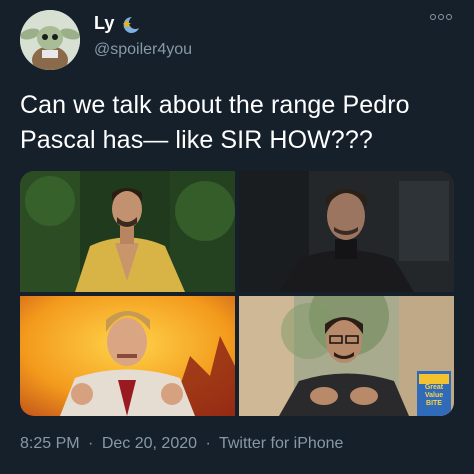 This screenshot has width=474, height=474. Describe the element at coordinates (143, 50) in the screenshot. I see `author-handle: @spoiler4you` at that location.